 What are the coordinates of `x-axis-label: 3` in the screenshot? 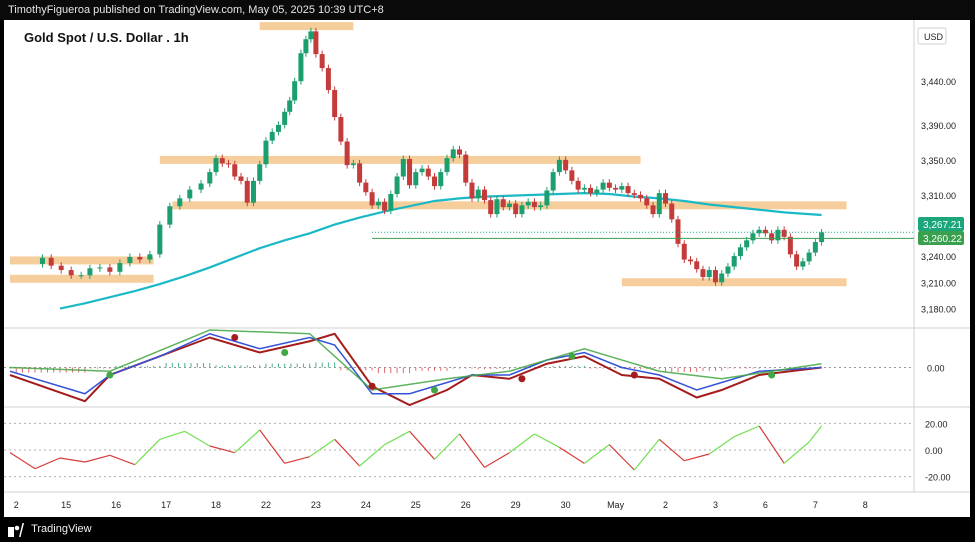 It's located at (715, 505).